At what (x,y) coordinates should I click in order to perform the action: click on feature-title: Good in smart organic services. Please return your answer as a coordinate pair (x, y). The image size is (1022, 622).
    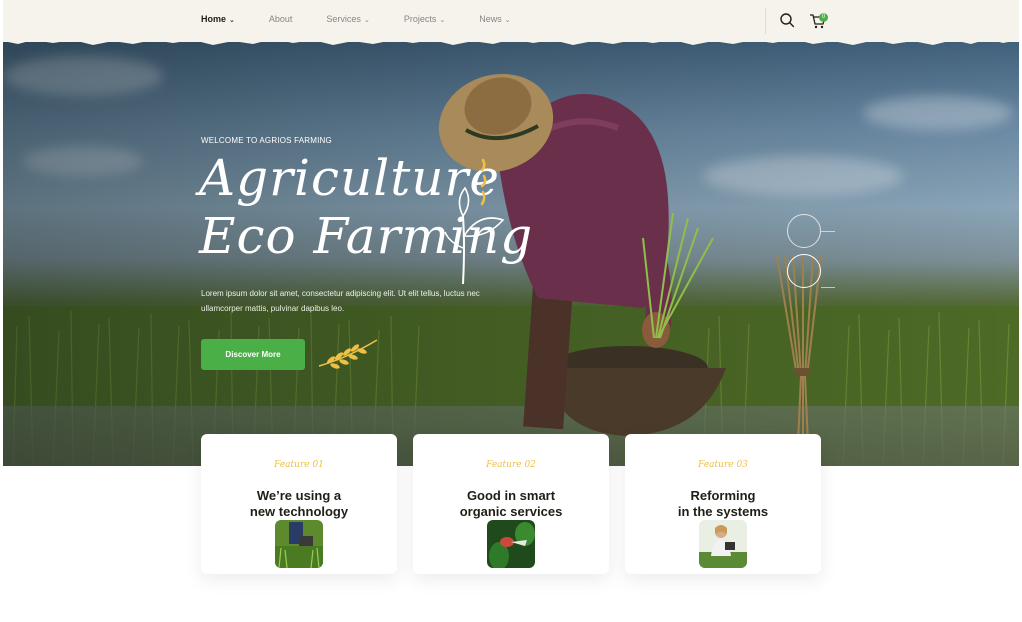
    Looking at the image, I should click on (511, 503).